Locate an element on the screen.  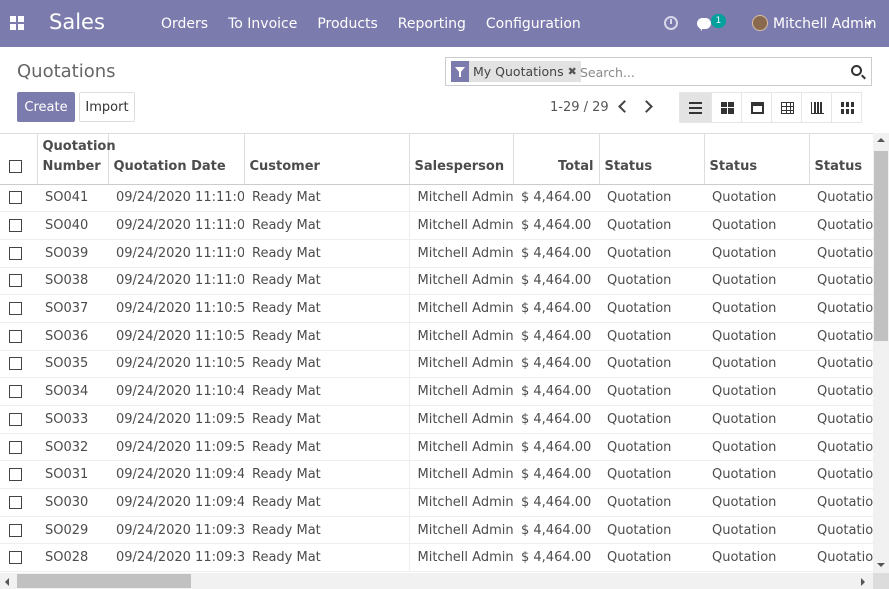
quotation-number-cell: SO030 is located at coordinates (72, 502).